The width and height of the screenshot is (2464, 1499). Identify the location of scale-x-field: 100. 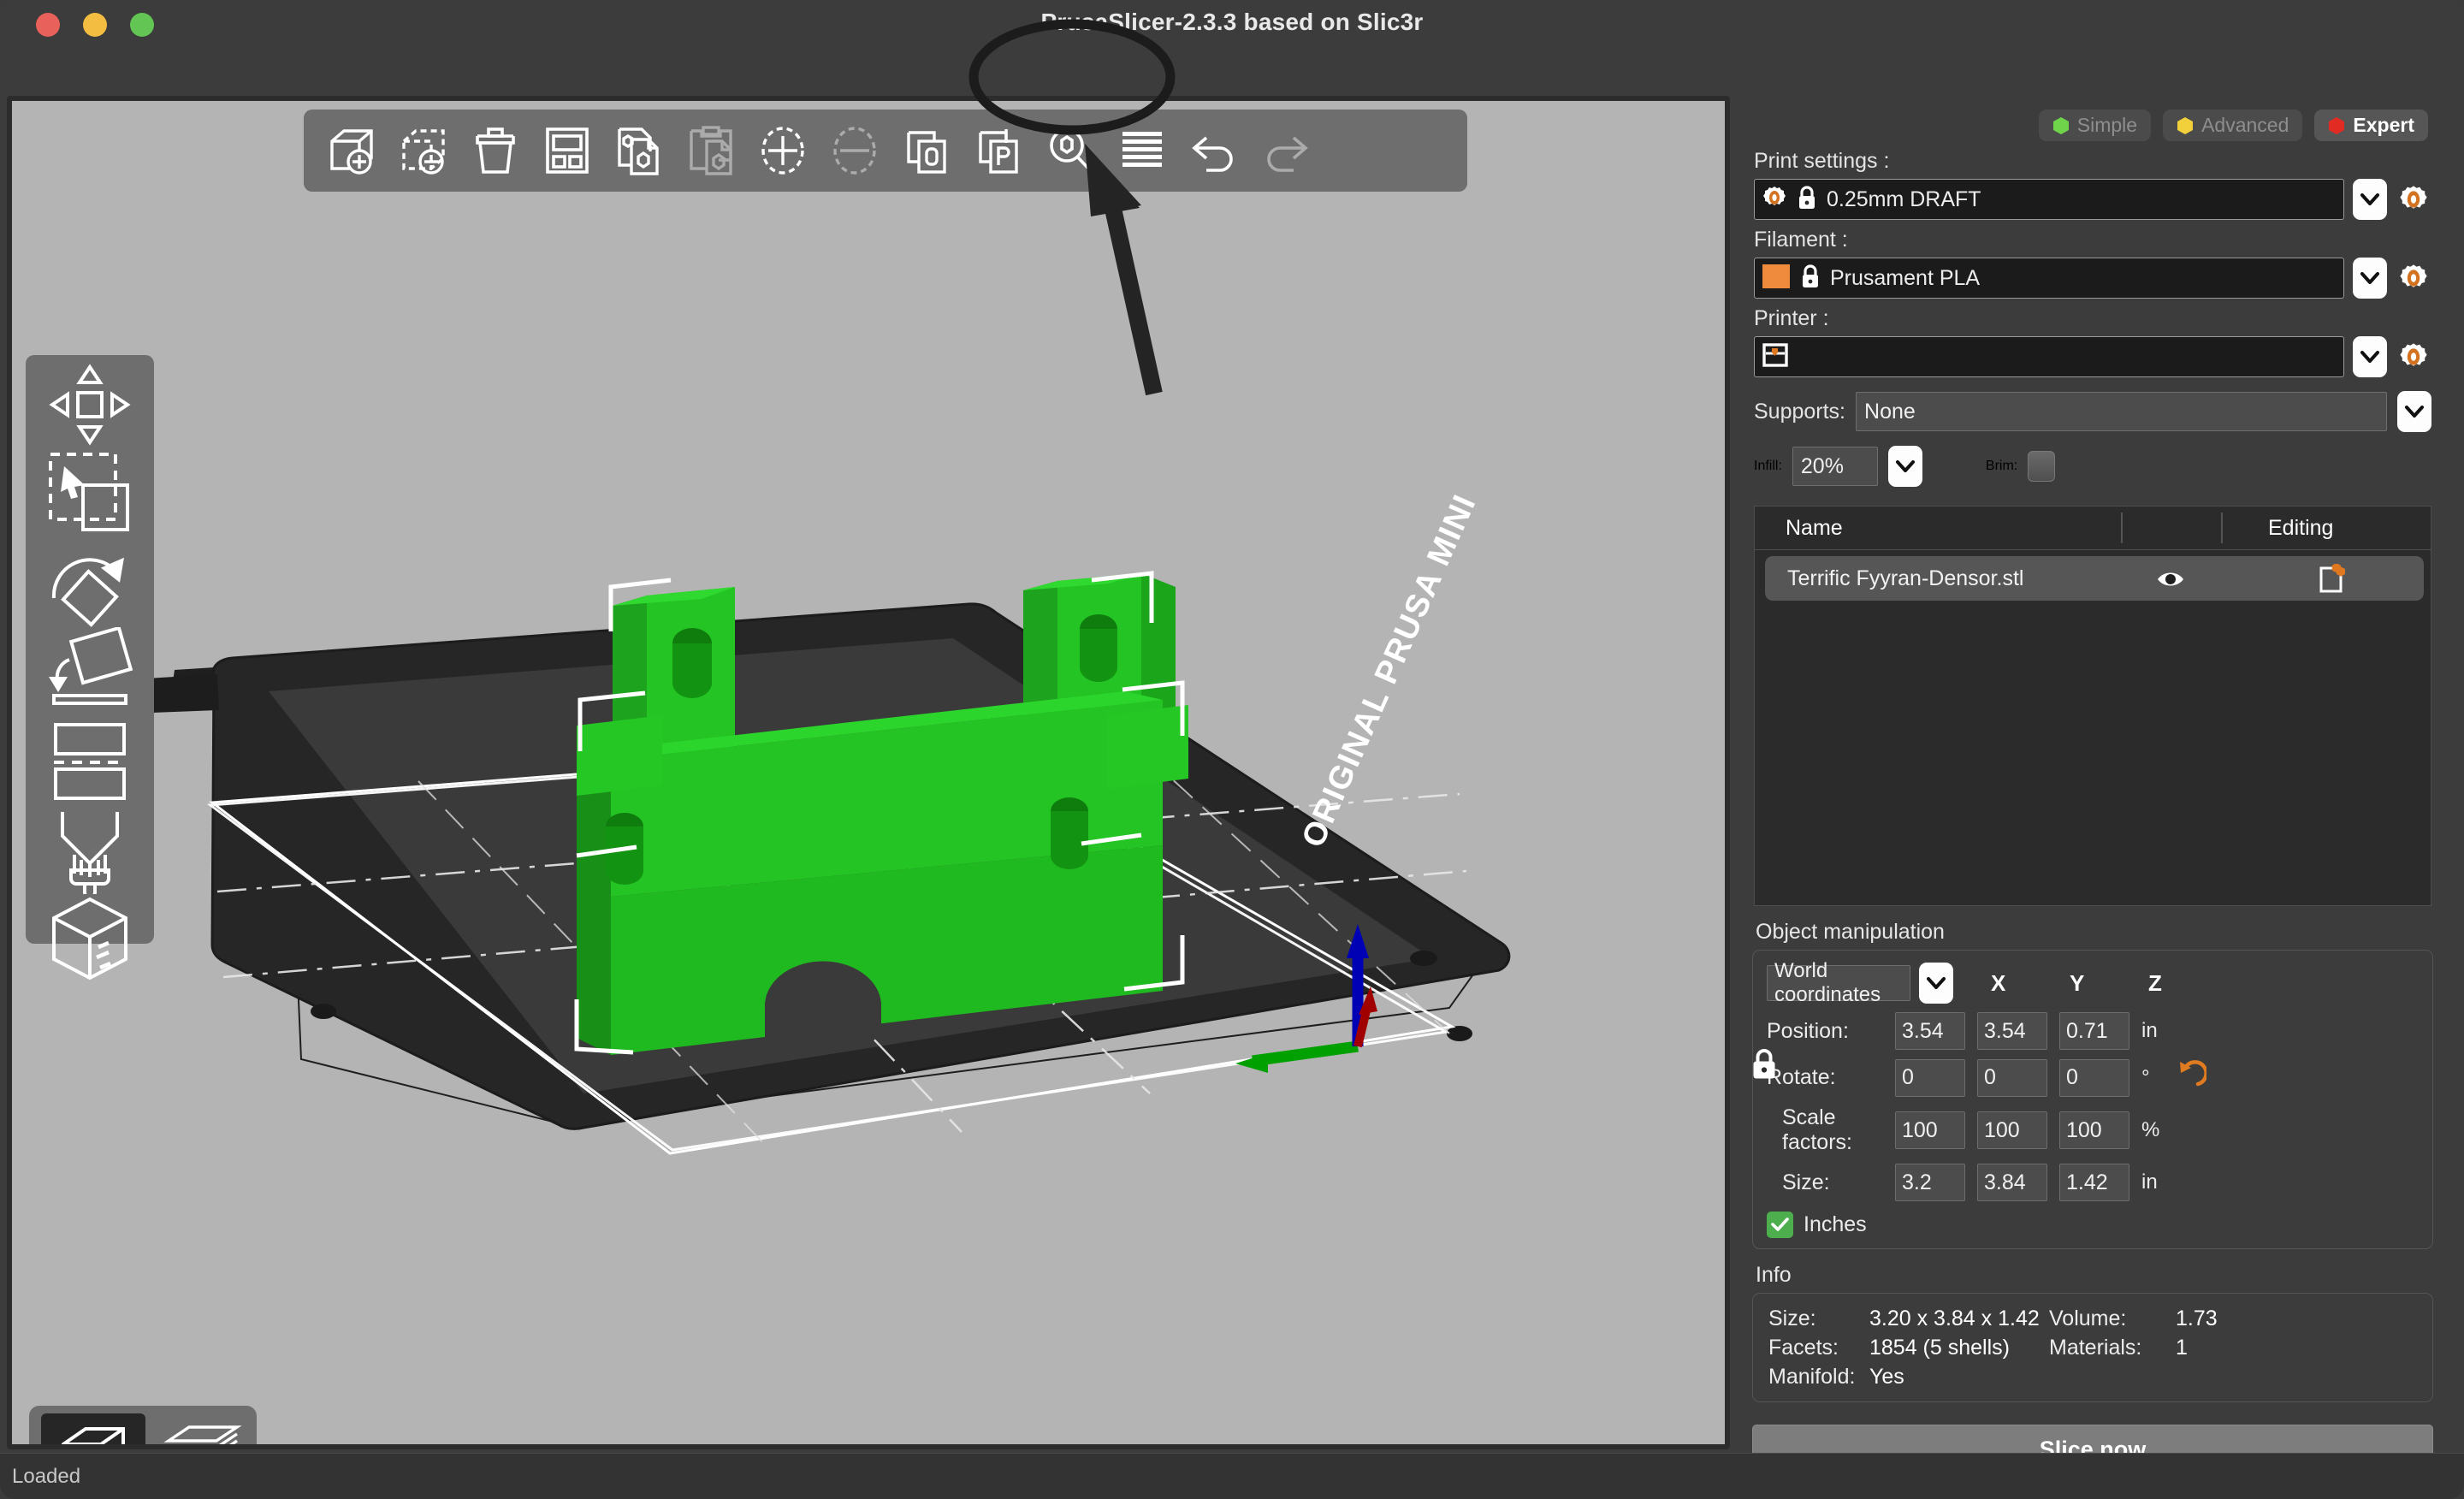
(1930, 1130).